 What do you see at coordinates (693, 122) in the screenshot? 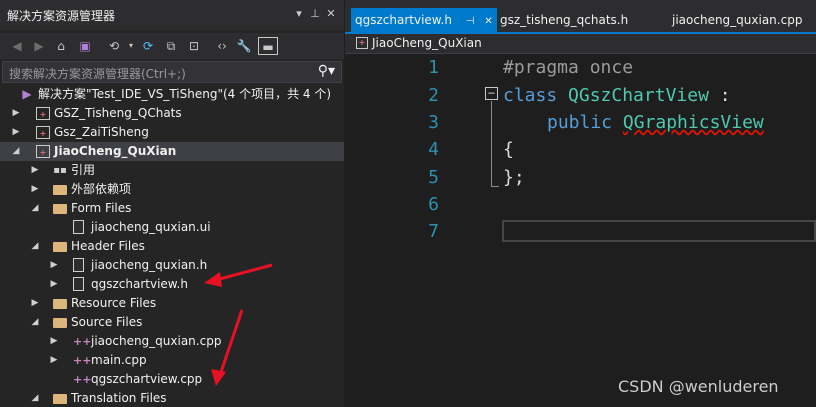
I see `base-class-name: QGraphicsView` at bounding box center [693, 122].